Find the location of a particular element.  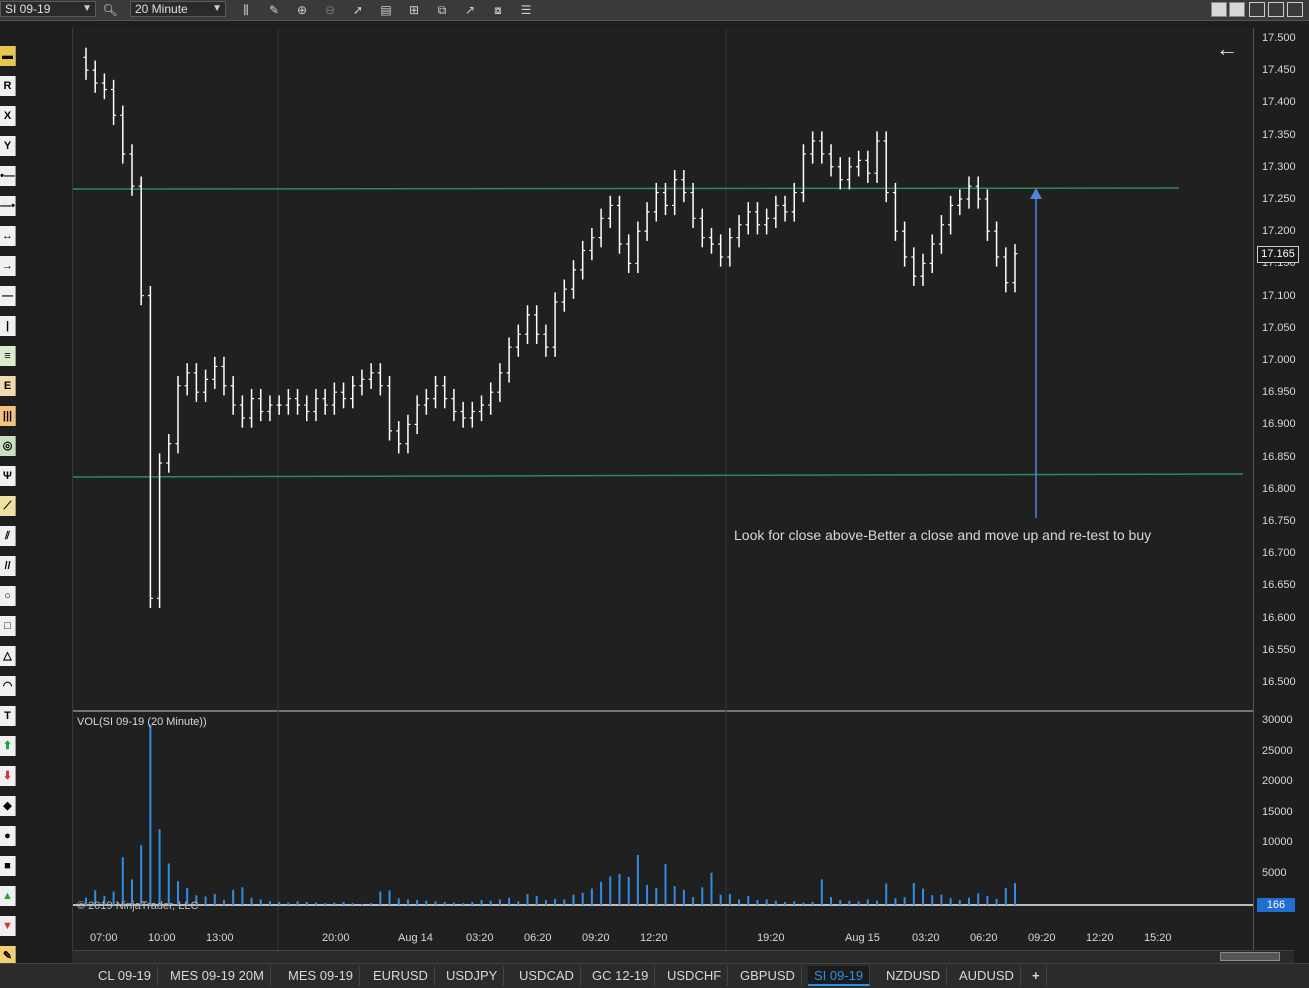

time-tick-label: 20:00 is located at coordinates (336, 938).